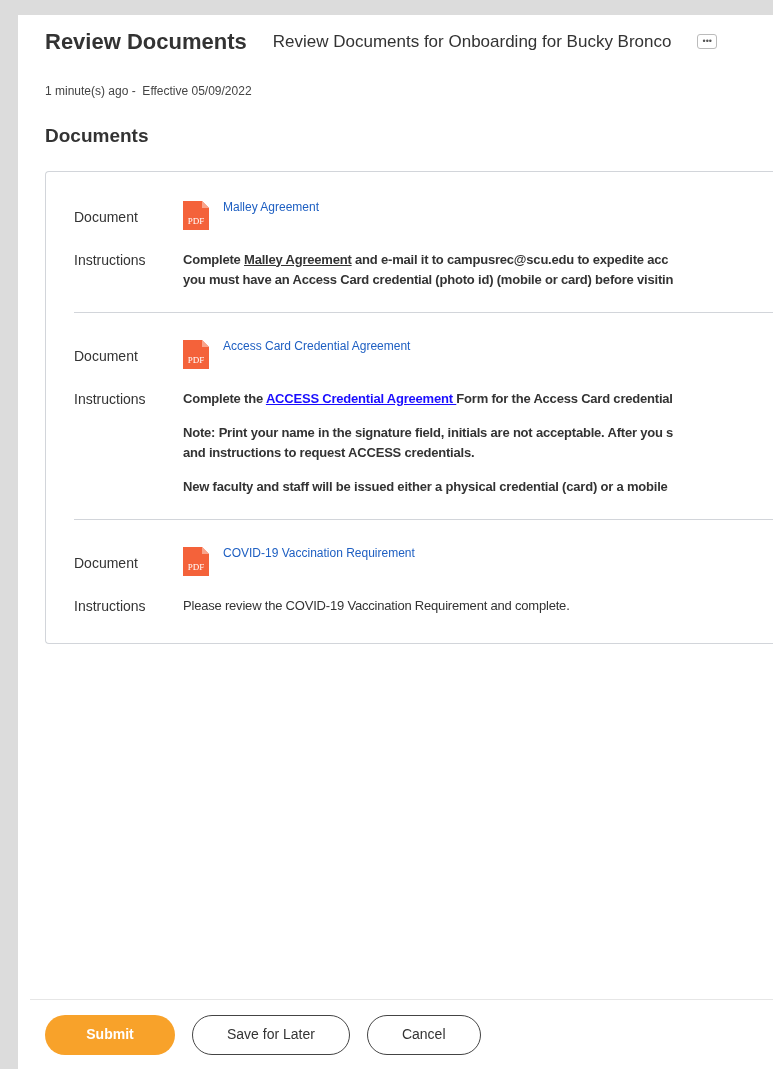 This screenshot has width=773, height=1069. I want to click on form-button: Save for Later, so click(271, 1034).